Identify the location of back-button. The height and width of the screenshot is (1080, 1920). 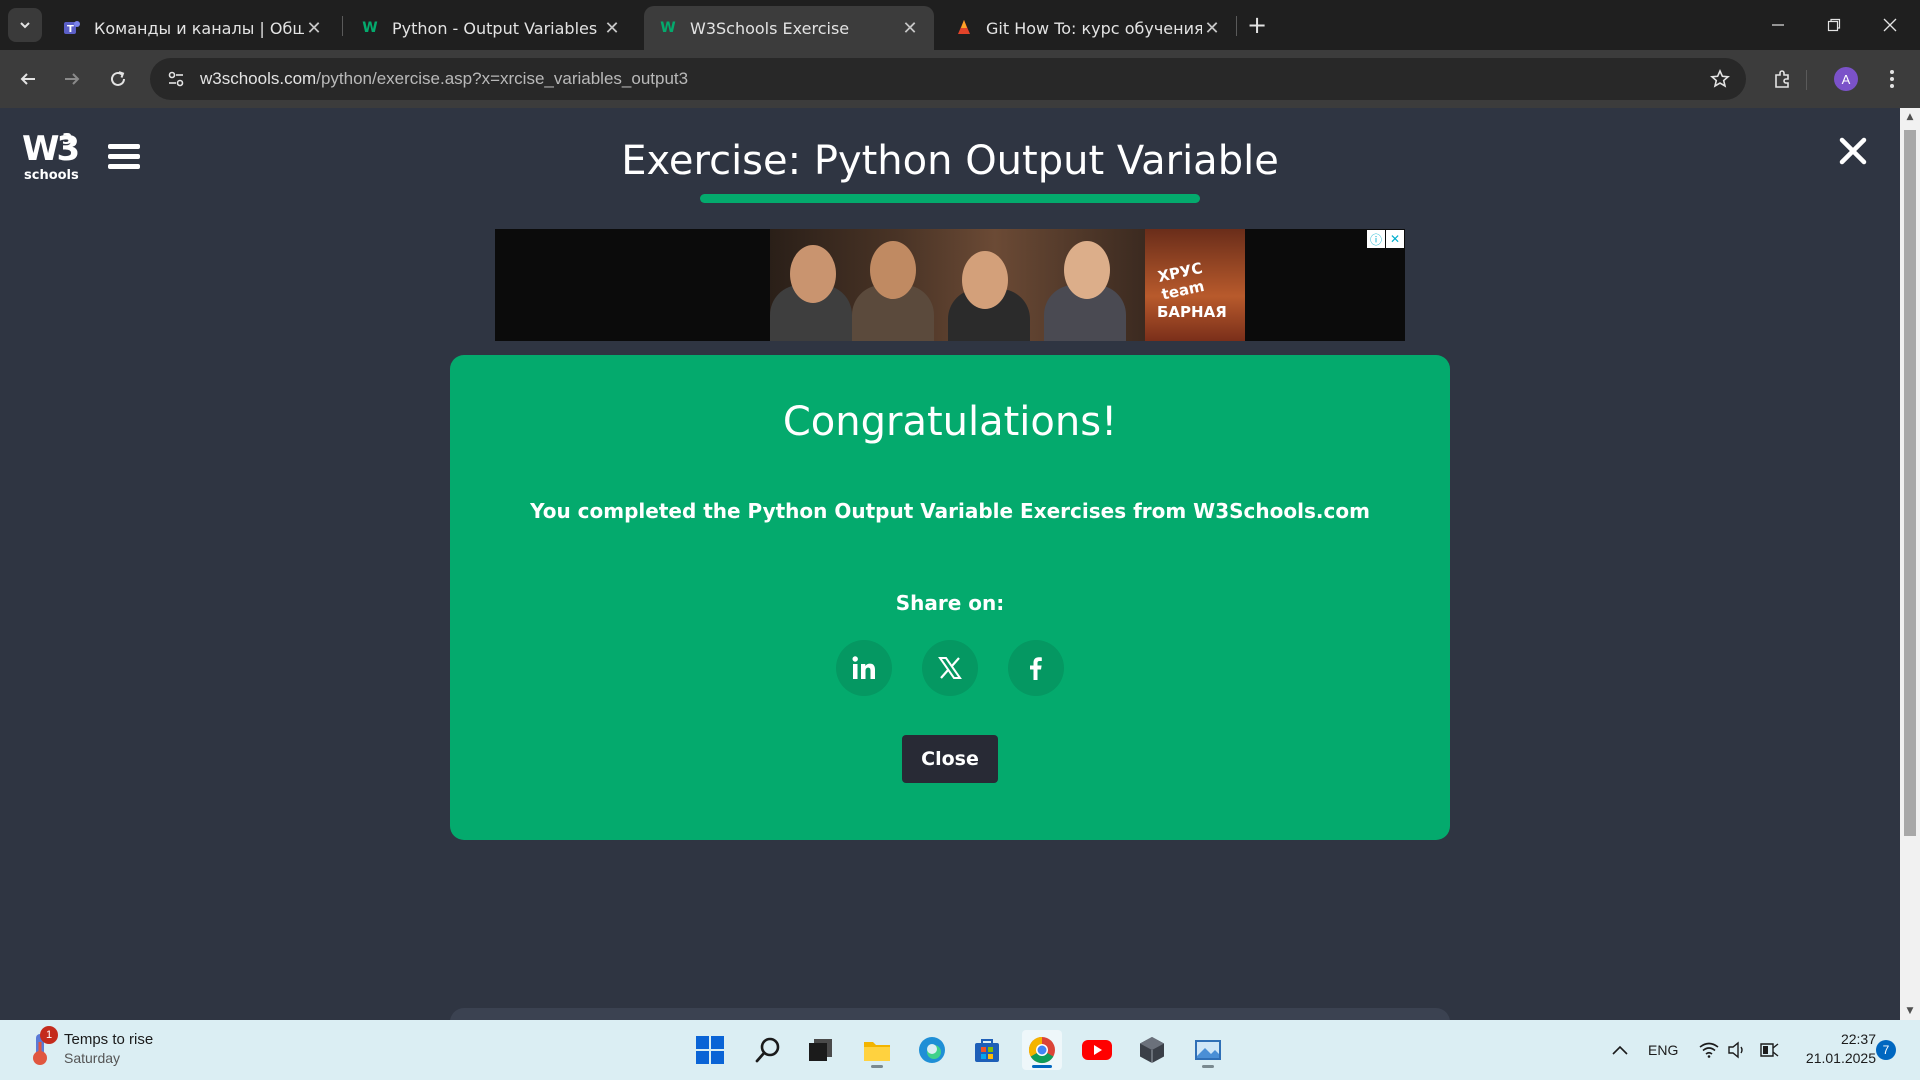
(28, 79).